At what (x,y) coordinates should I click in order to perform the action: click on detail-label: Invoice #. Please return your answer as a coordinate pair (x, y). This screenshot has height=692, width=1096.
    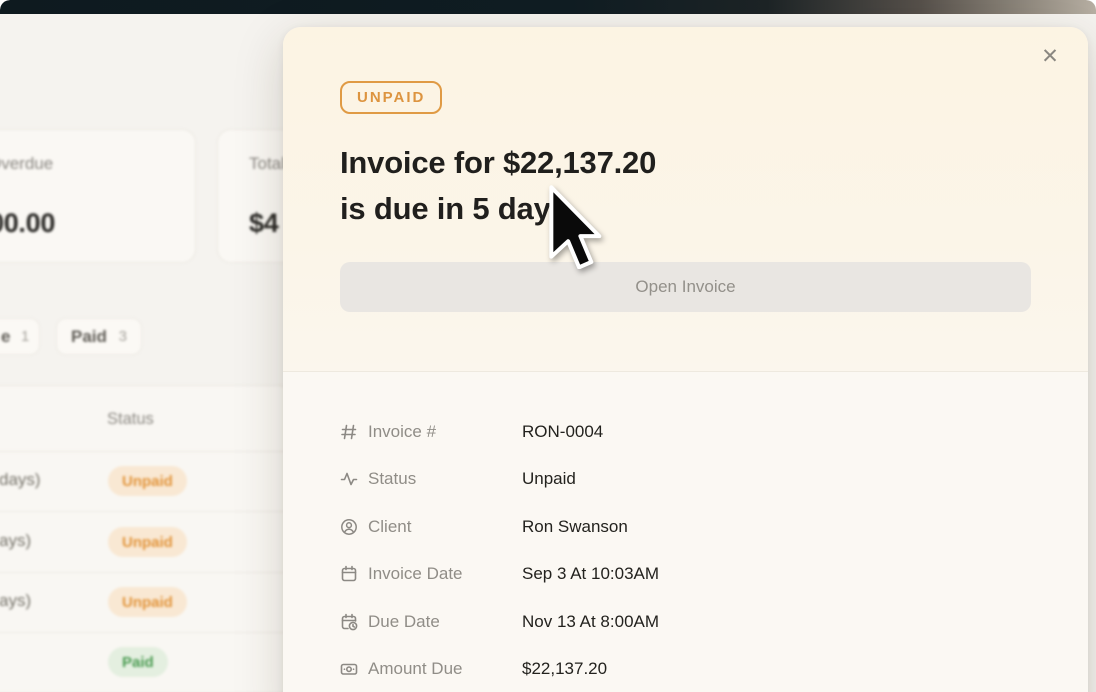
    Looking at the image, I should click on (402, 431).